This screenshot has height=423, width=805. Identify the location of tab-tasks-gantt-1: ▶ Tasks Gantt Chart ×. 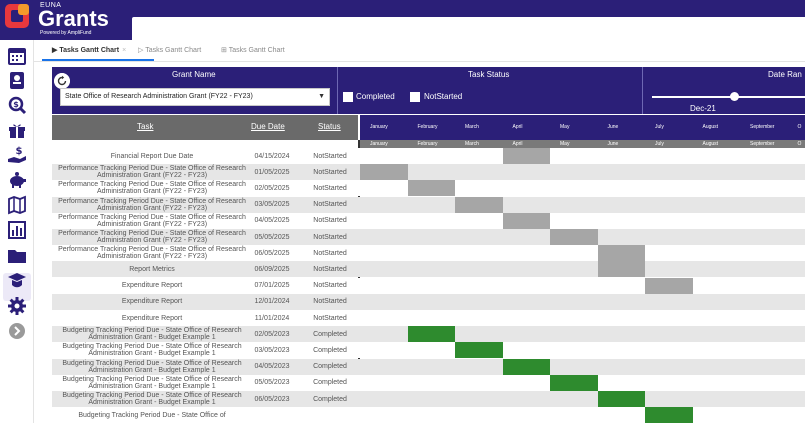
(89, 50).